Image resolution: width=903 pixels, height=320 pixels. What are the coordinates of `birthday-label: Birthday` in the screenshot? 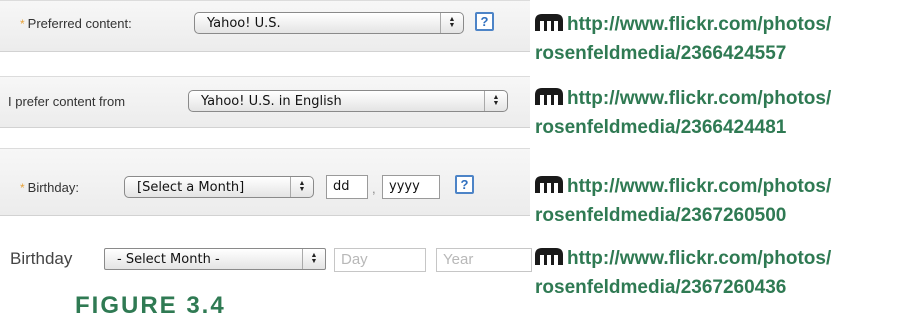 It's located at (41, 258).